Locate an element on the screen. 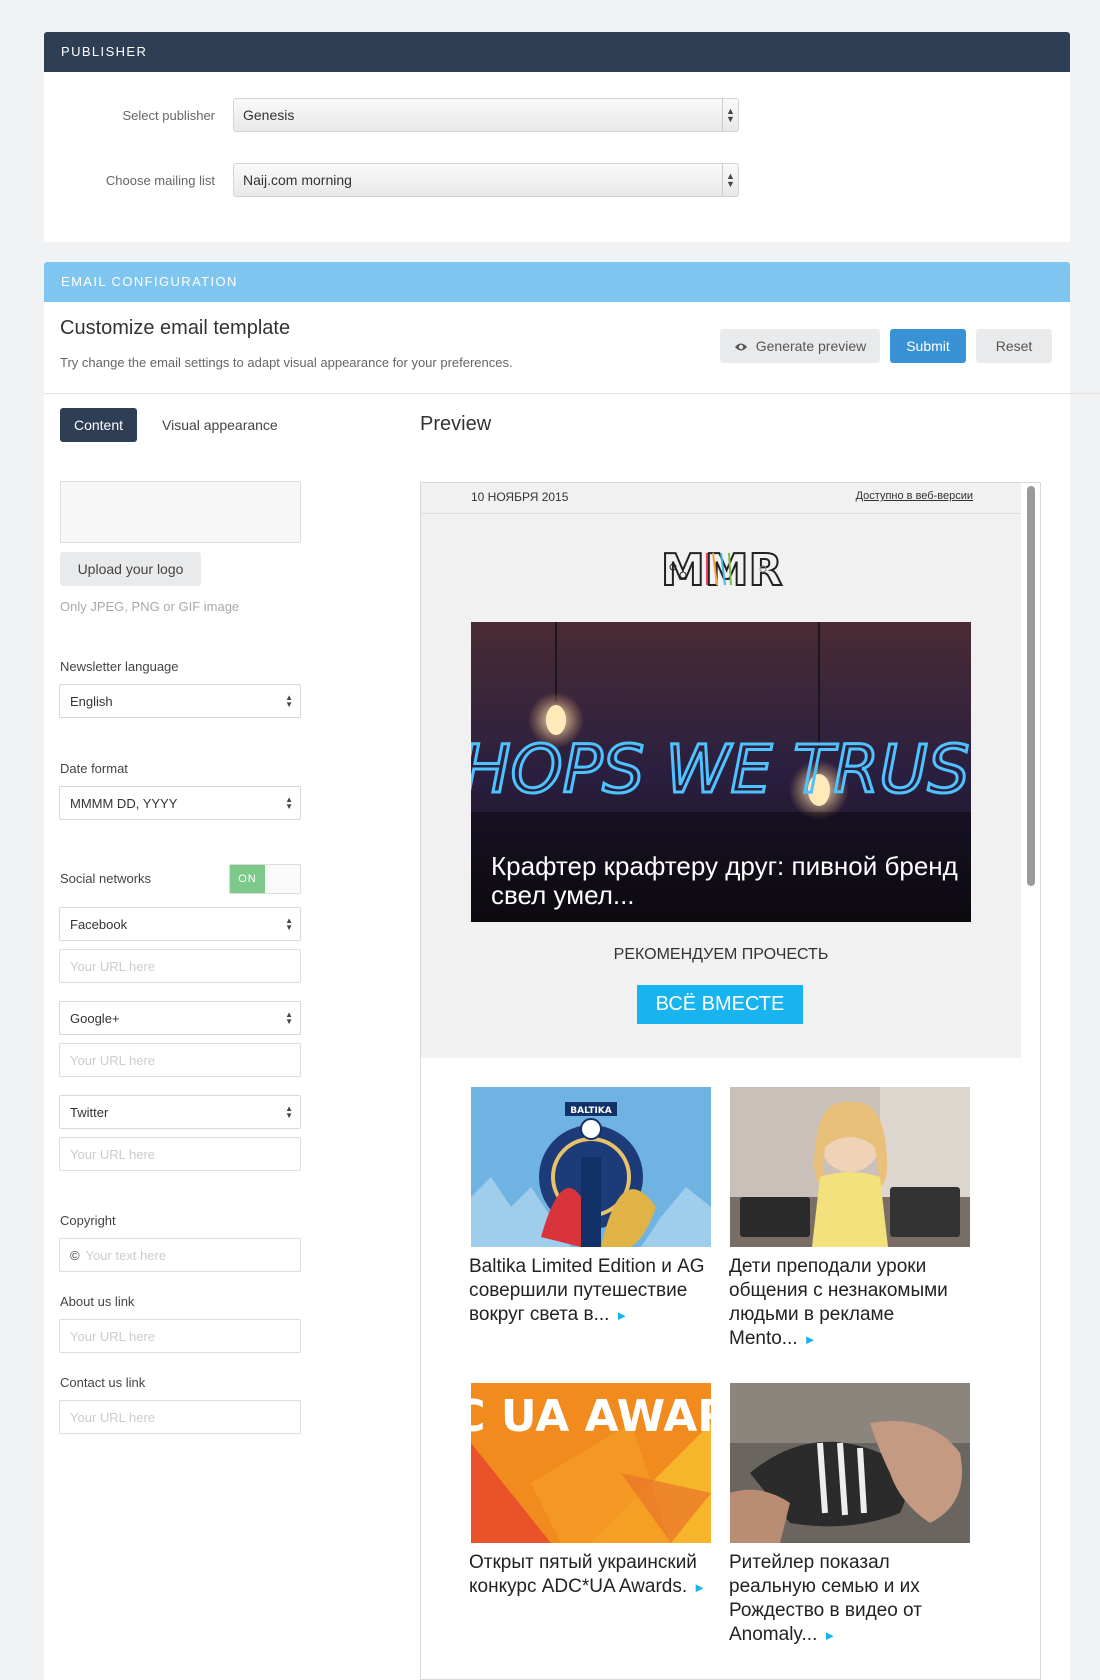  generate-preview-button: Generate preview is located at coordinates (800, 346).